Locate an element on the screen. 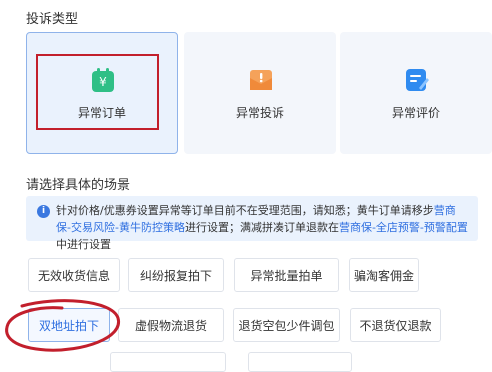  notice-text: 中进行设置 is located at coordinates (83, 244).